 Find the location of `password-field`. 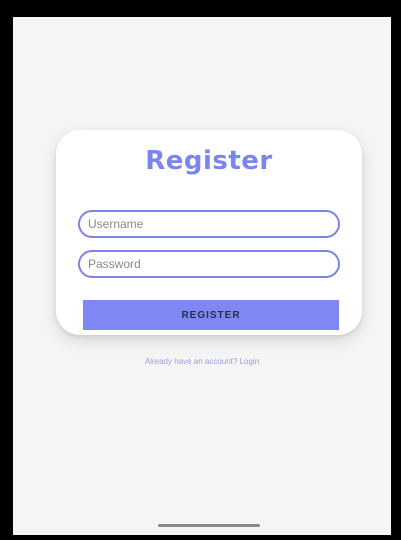

password-field is located at coordinates (209, 264).